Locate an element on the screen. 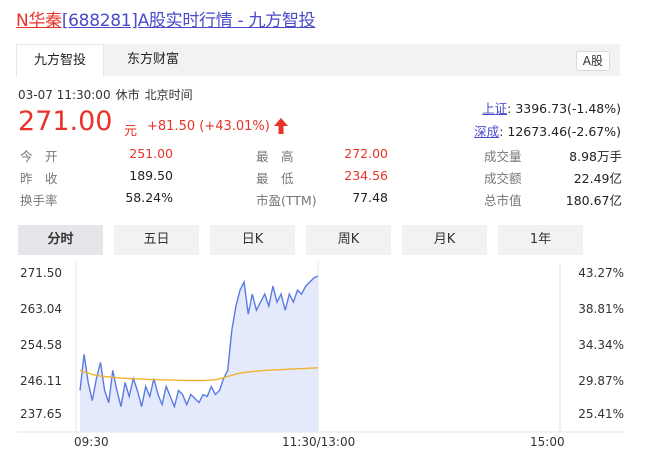 Image resolution: width=645 pixels, height=462 pixels. tab-jiufang: 九方智投 is located at coordinates (60, 60).